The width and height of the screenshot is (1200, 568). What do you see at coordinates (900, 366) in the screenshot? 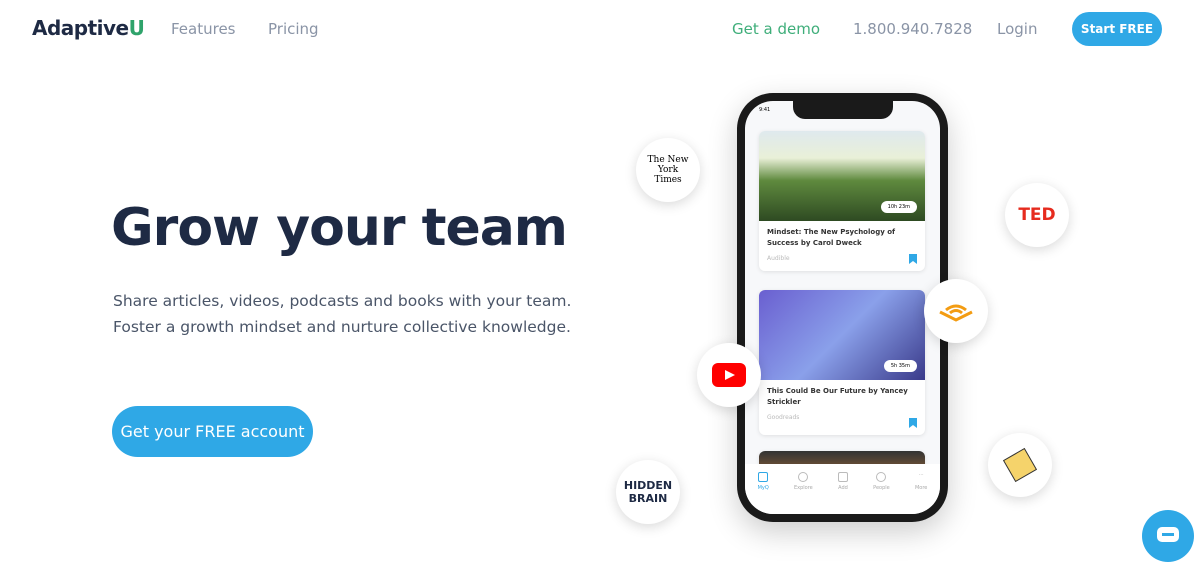
I see `duration-badge: 5h 35m` at bounding box center [900, 366].